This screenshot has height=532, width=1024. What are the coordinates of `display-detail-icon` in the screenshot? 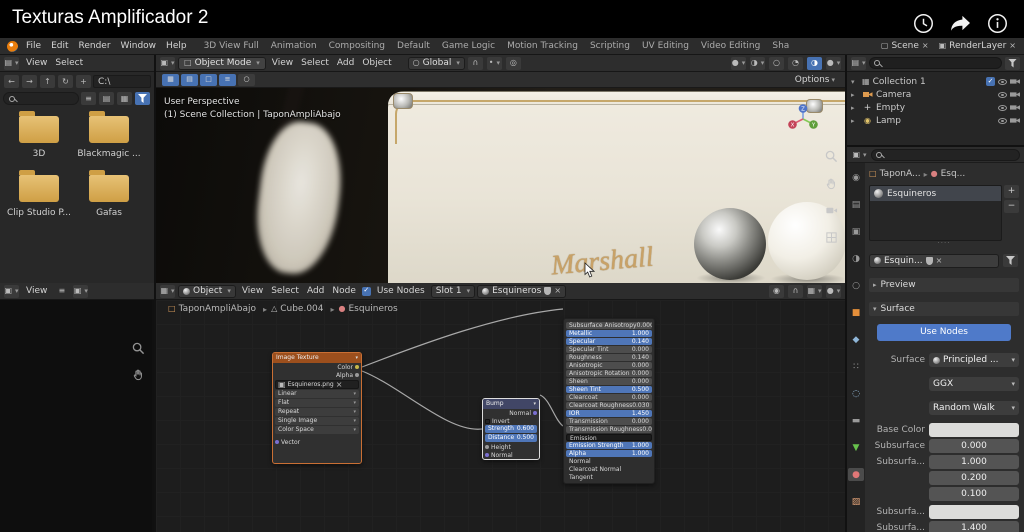 It's located at (106, 98).